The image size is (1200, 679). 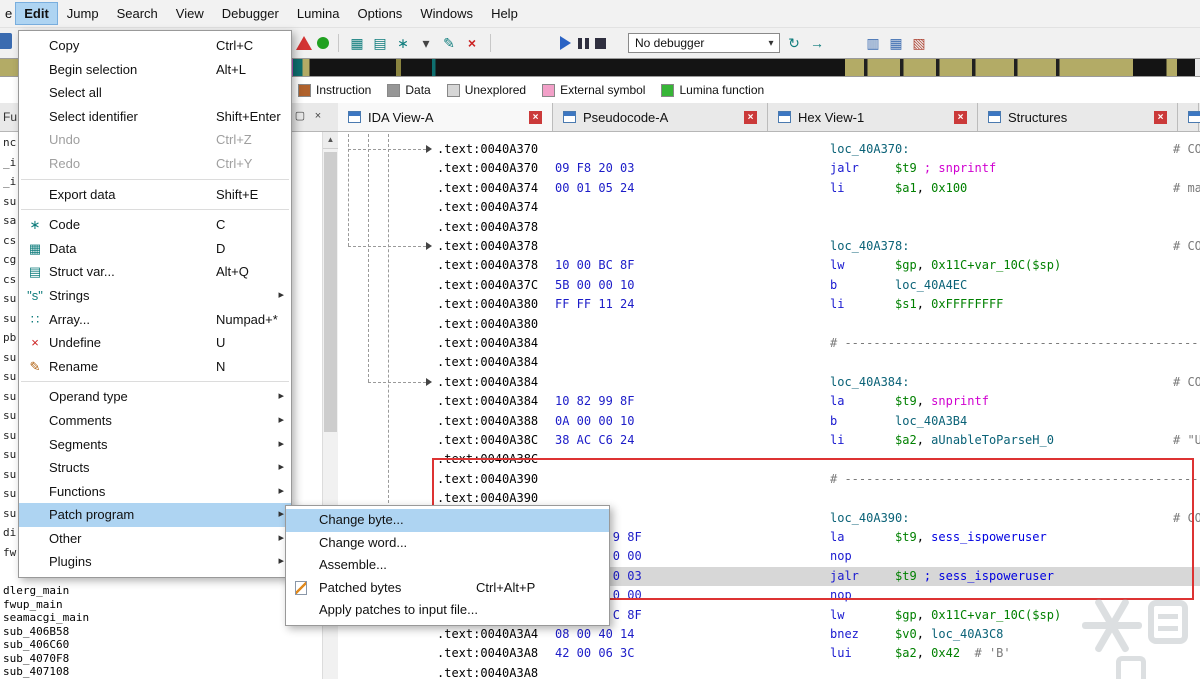 What do you see at coordinates (155, 117) in the screenshot?
I see `menu-item-select-identifier: Select identifier Shift+Enter` at bounding box center [155, 117].